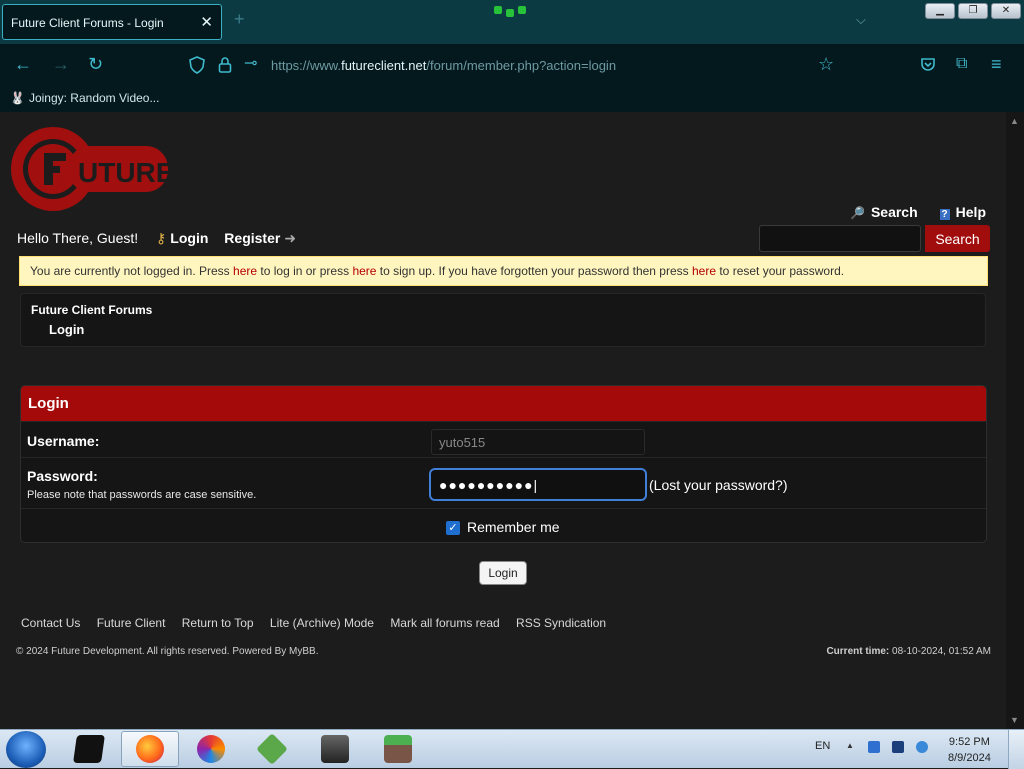 This screenshot has height=769, width=1024. I want to click on footer-link-contact: Contact Us, so click(50, 623).